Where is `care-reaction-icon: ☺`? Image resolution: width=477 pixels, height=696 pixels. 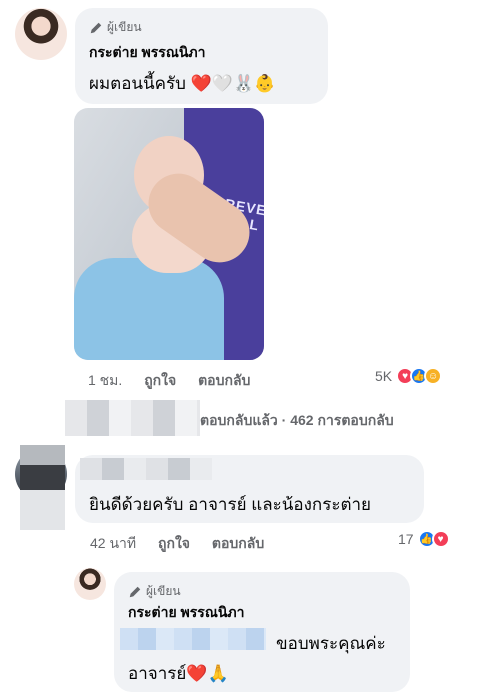 care-reaction-icon: ☺ is located at coordinates (433, 376).